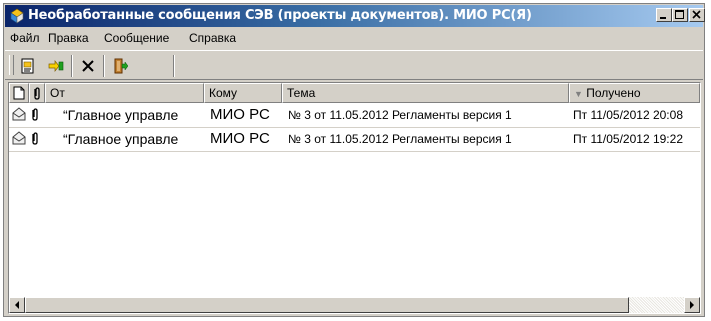  I want to click on scroll-right-button, so click(692, 305).